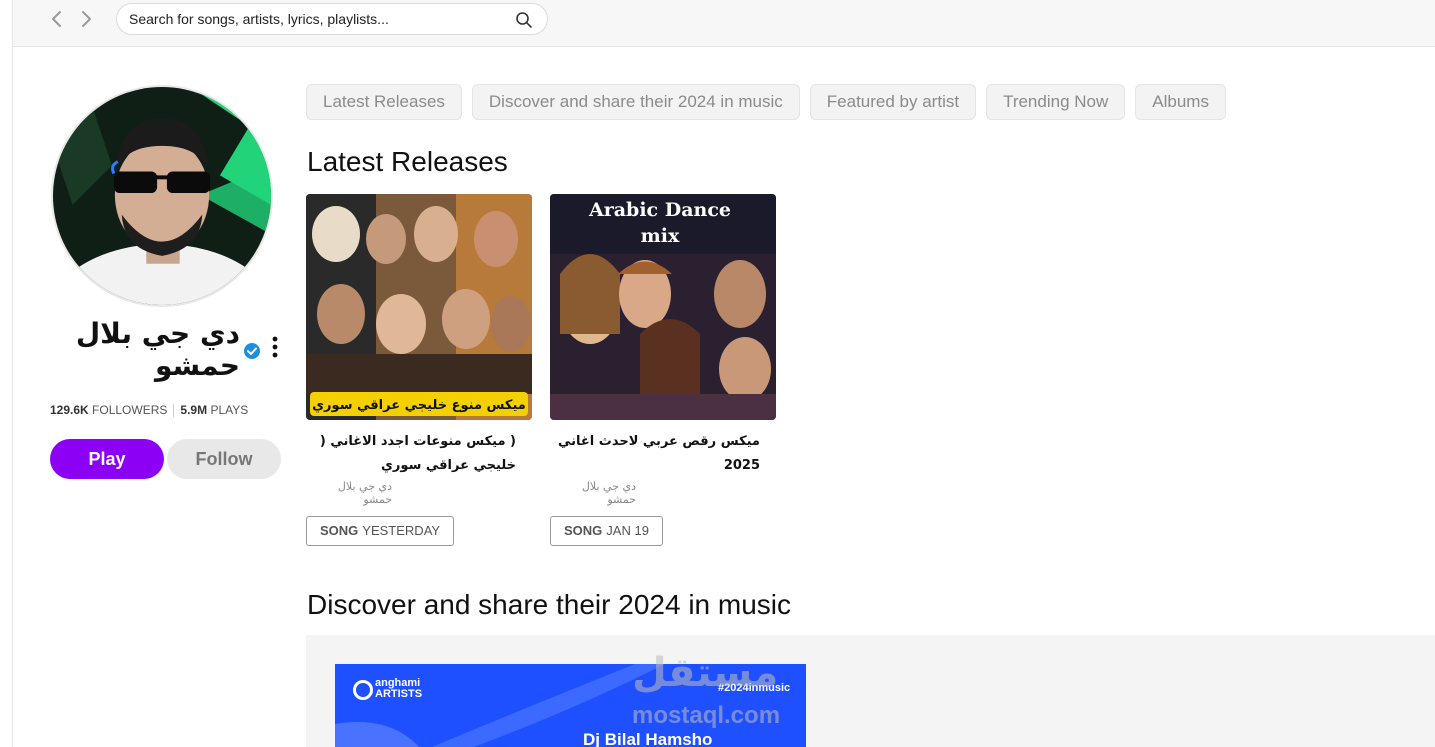 This screenshot has width=1435, height=747. I want to click on banner-logo-text: anghami ARTISTS, so click(398, 689).